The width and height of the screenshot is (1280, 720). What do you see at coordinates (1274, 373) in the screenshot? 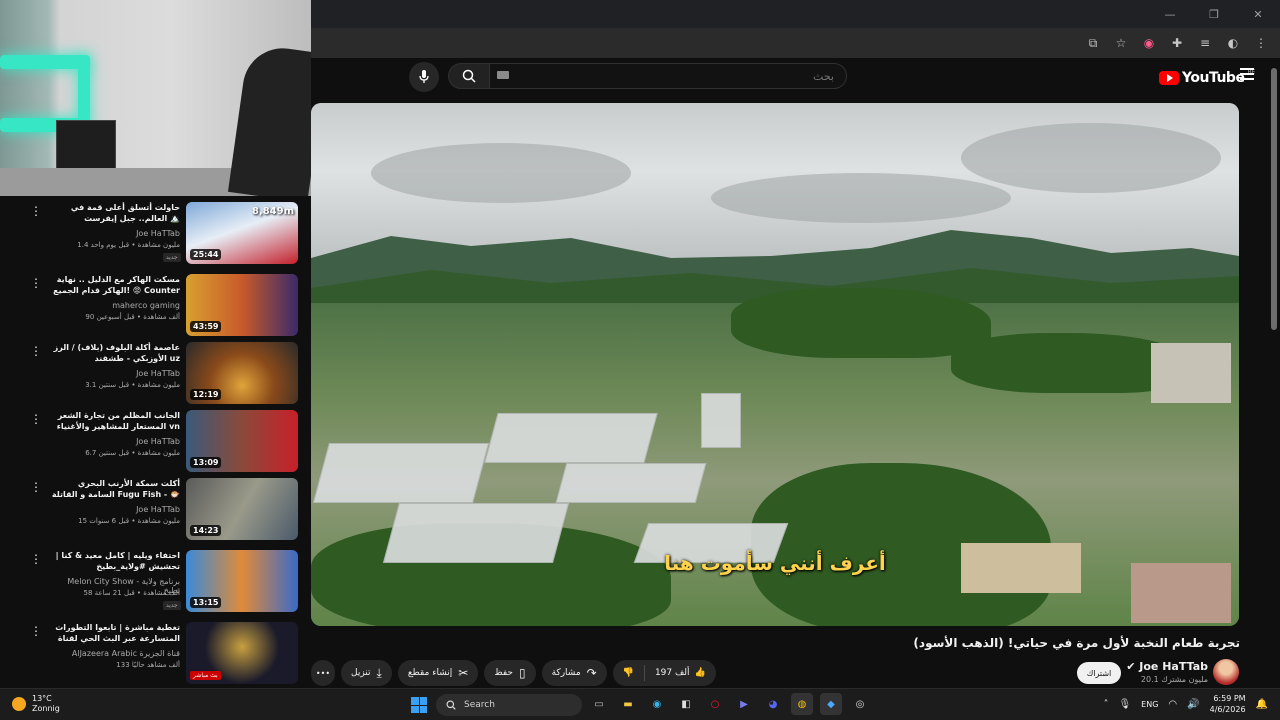
I see `page-scrollbar` at bounding box center [1274, 373].